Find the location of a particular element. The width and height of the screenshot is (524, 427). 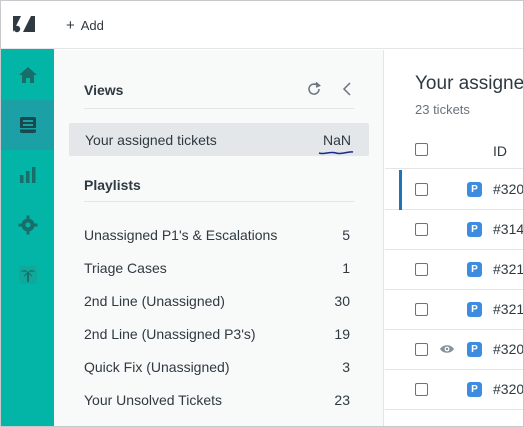

views-title: Views is located at coordinates (104, 90).